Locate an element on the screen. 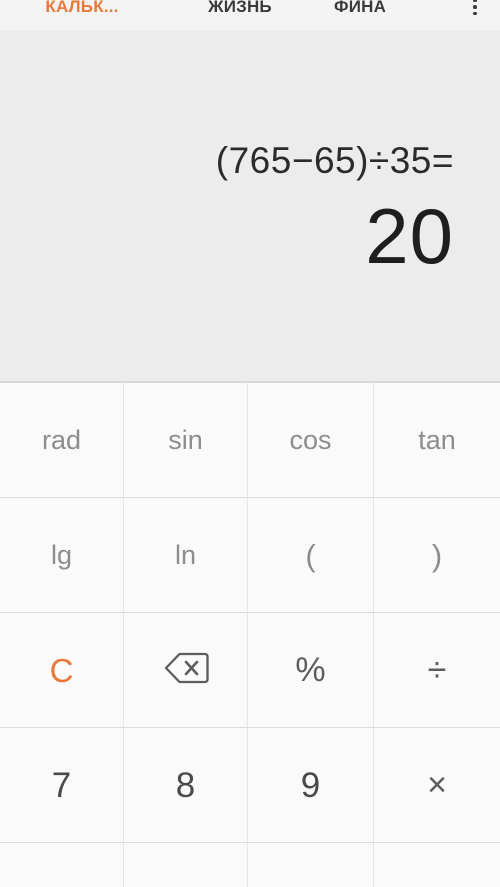  key-label: ln is located at coordinates (185, 554).